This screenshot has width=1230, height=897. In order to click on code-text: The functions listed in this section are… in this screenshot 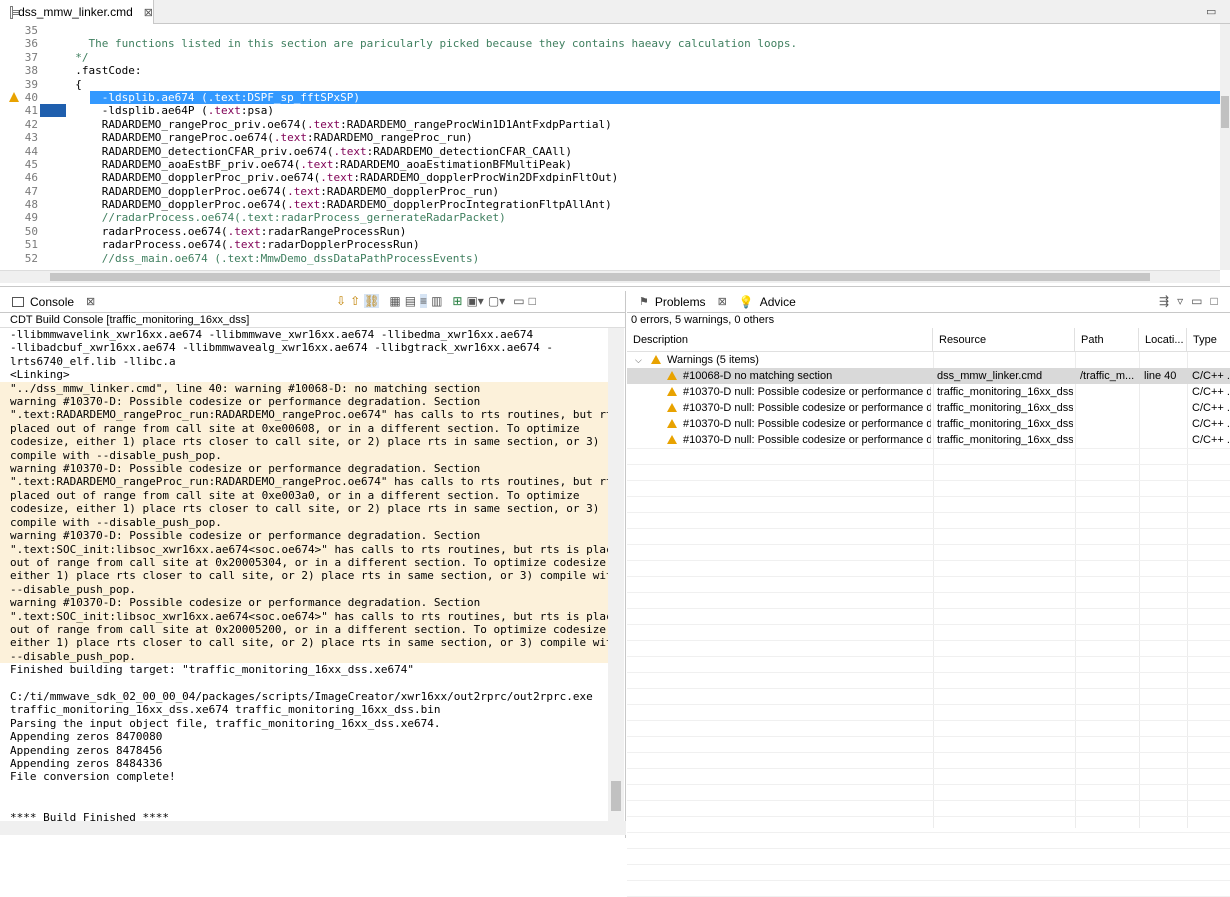, I will do `click(430, 44)`.